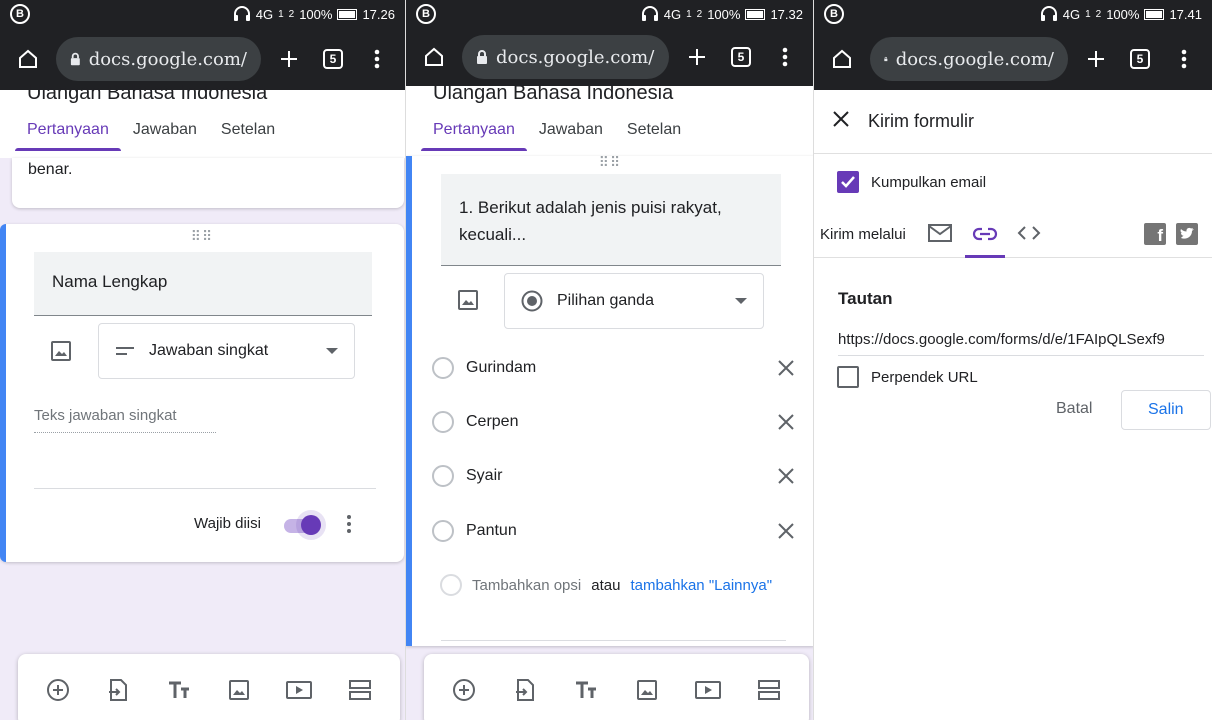 The height and width of the screenshot is (720, 1212). What do you see at coordinates (1029, 235) in the screenshot?
I see `embed-code-icon` at bounding box center [1029, 235].